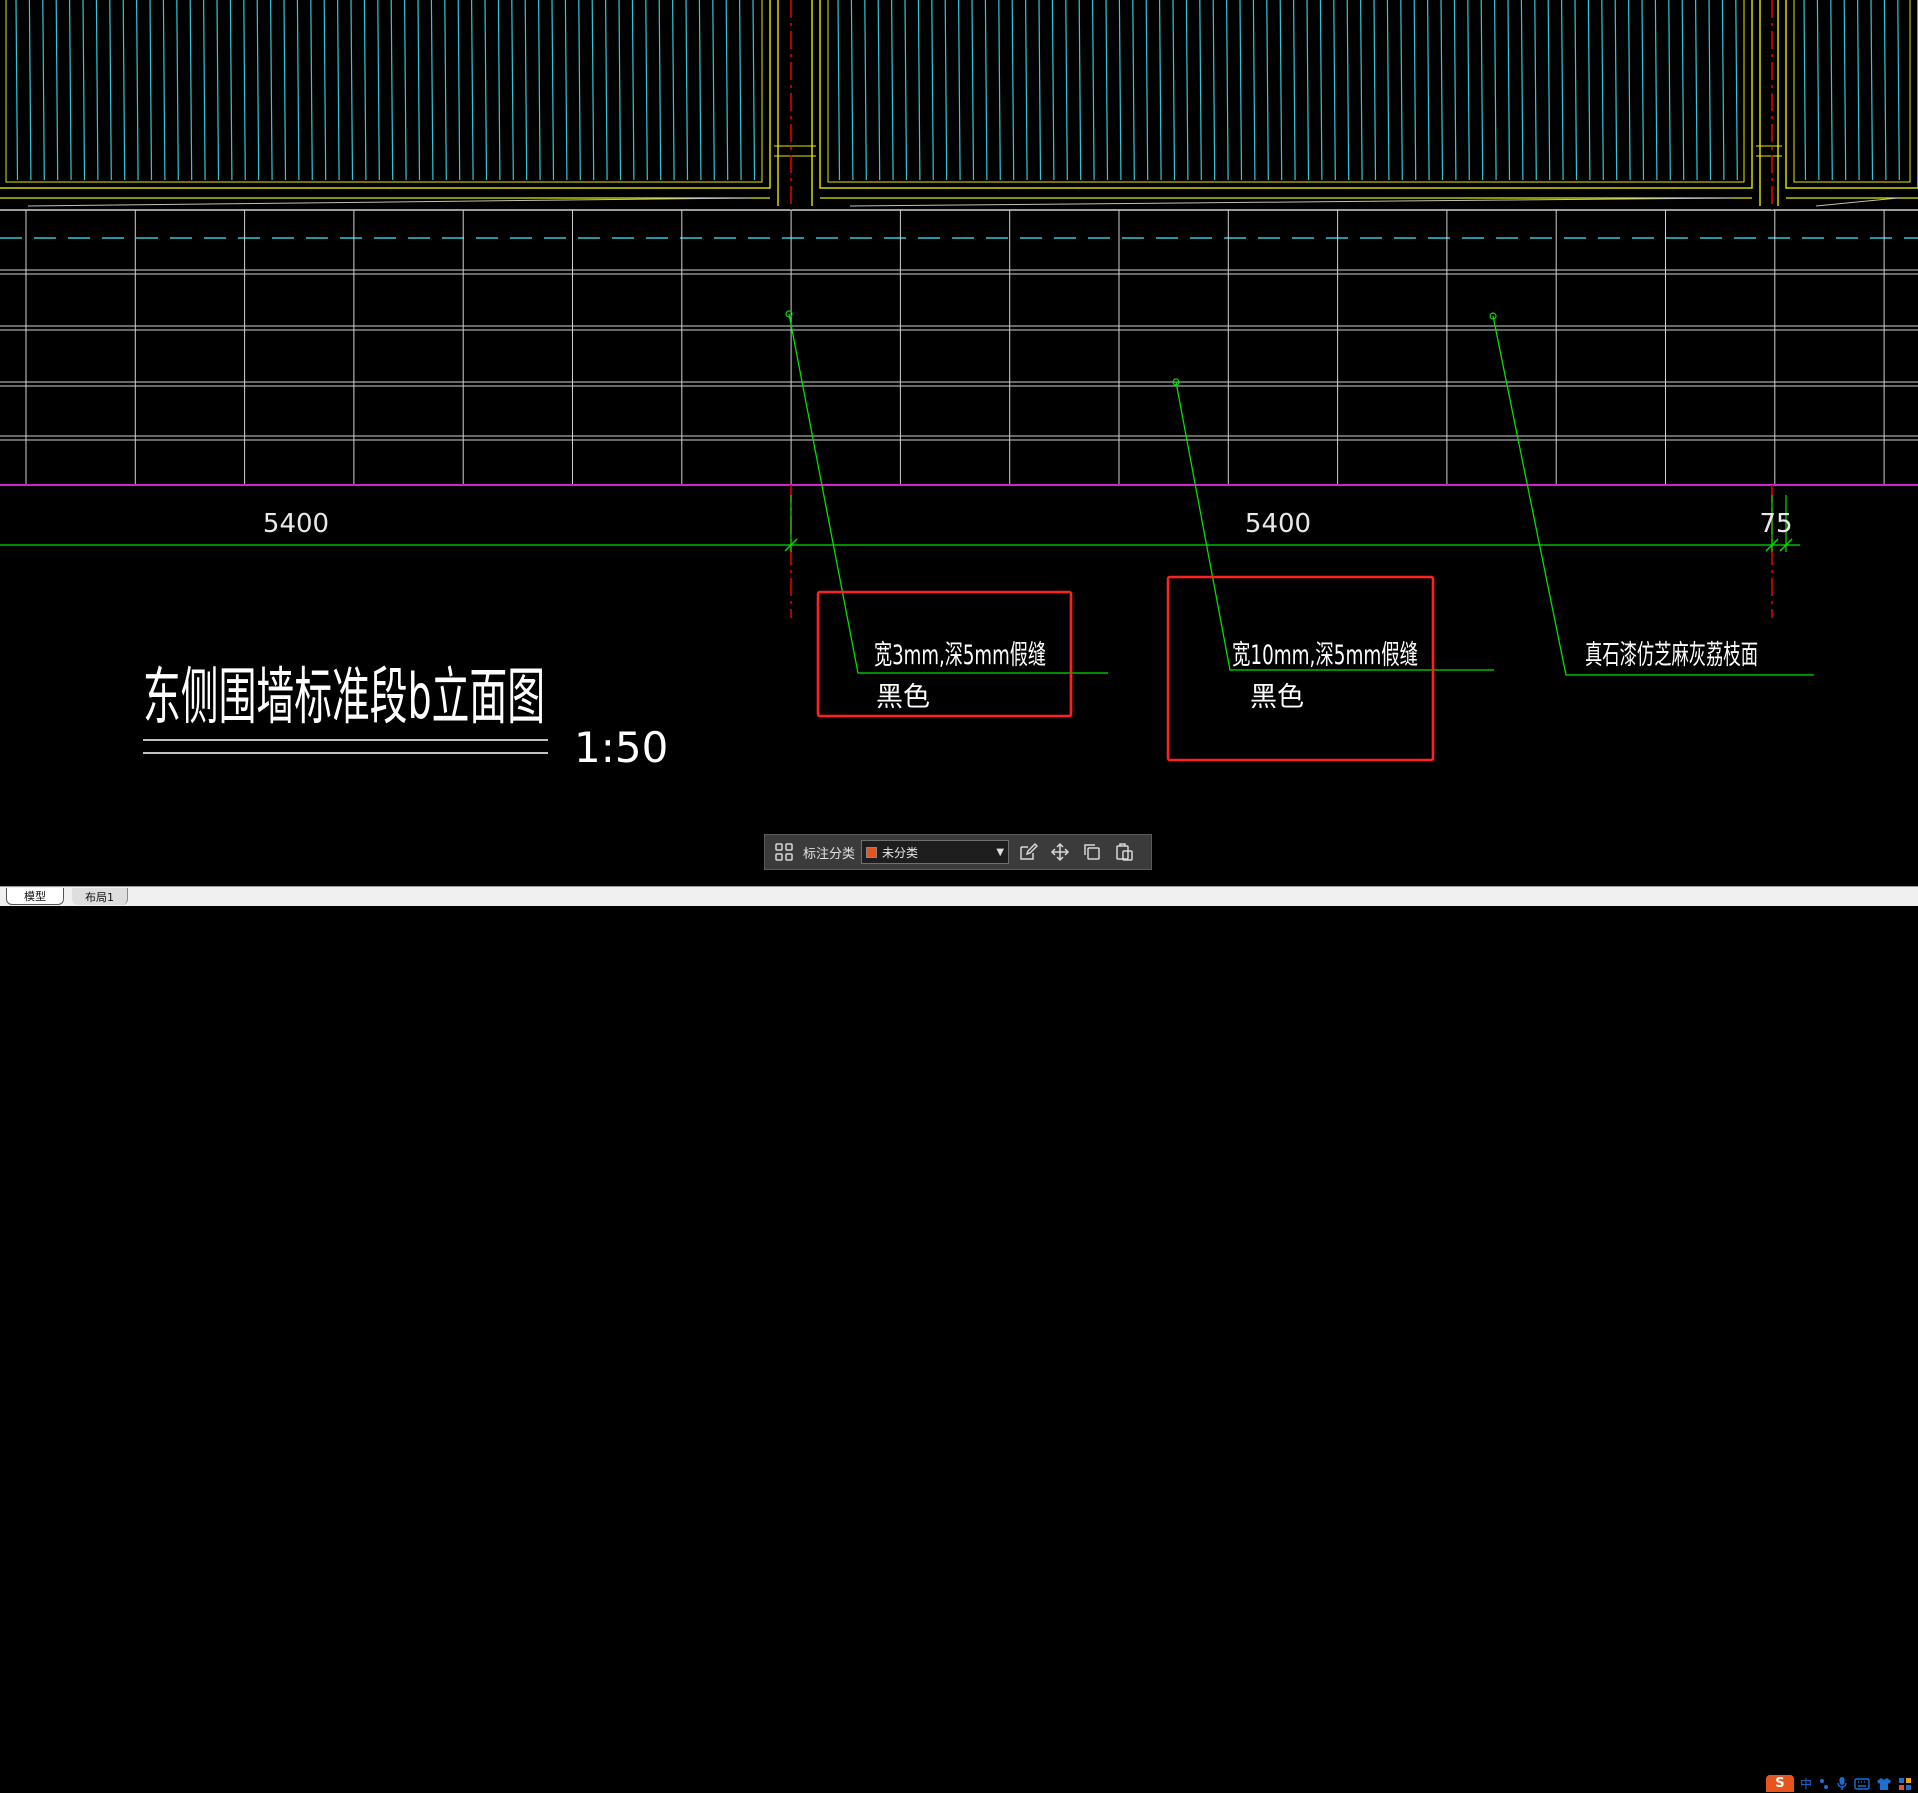 This screenshot has height=1793, width=1918. I want to click on move-icon, so click(1060, 852).